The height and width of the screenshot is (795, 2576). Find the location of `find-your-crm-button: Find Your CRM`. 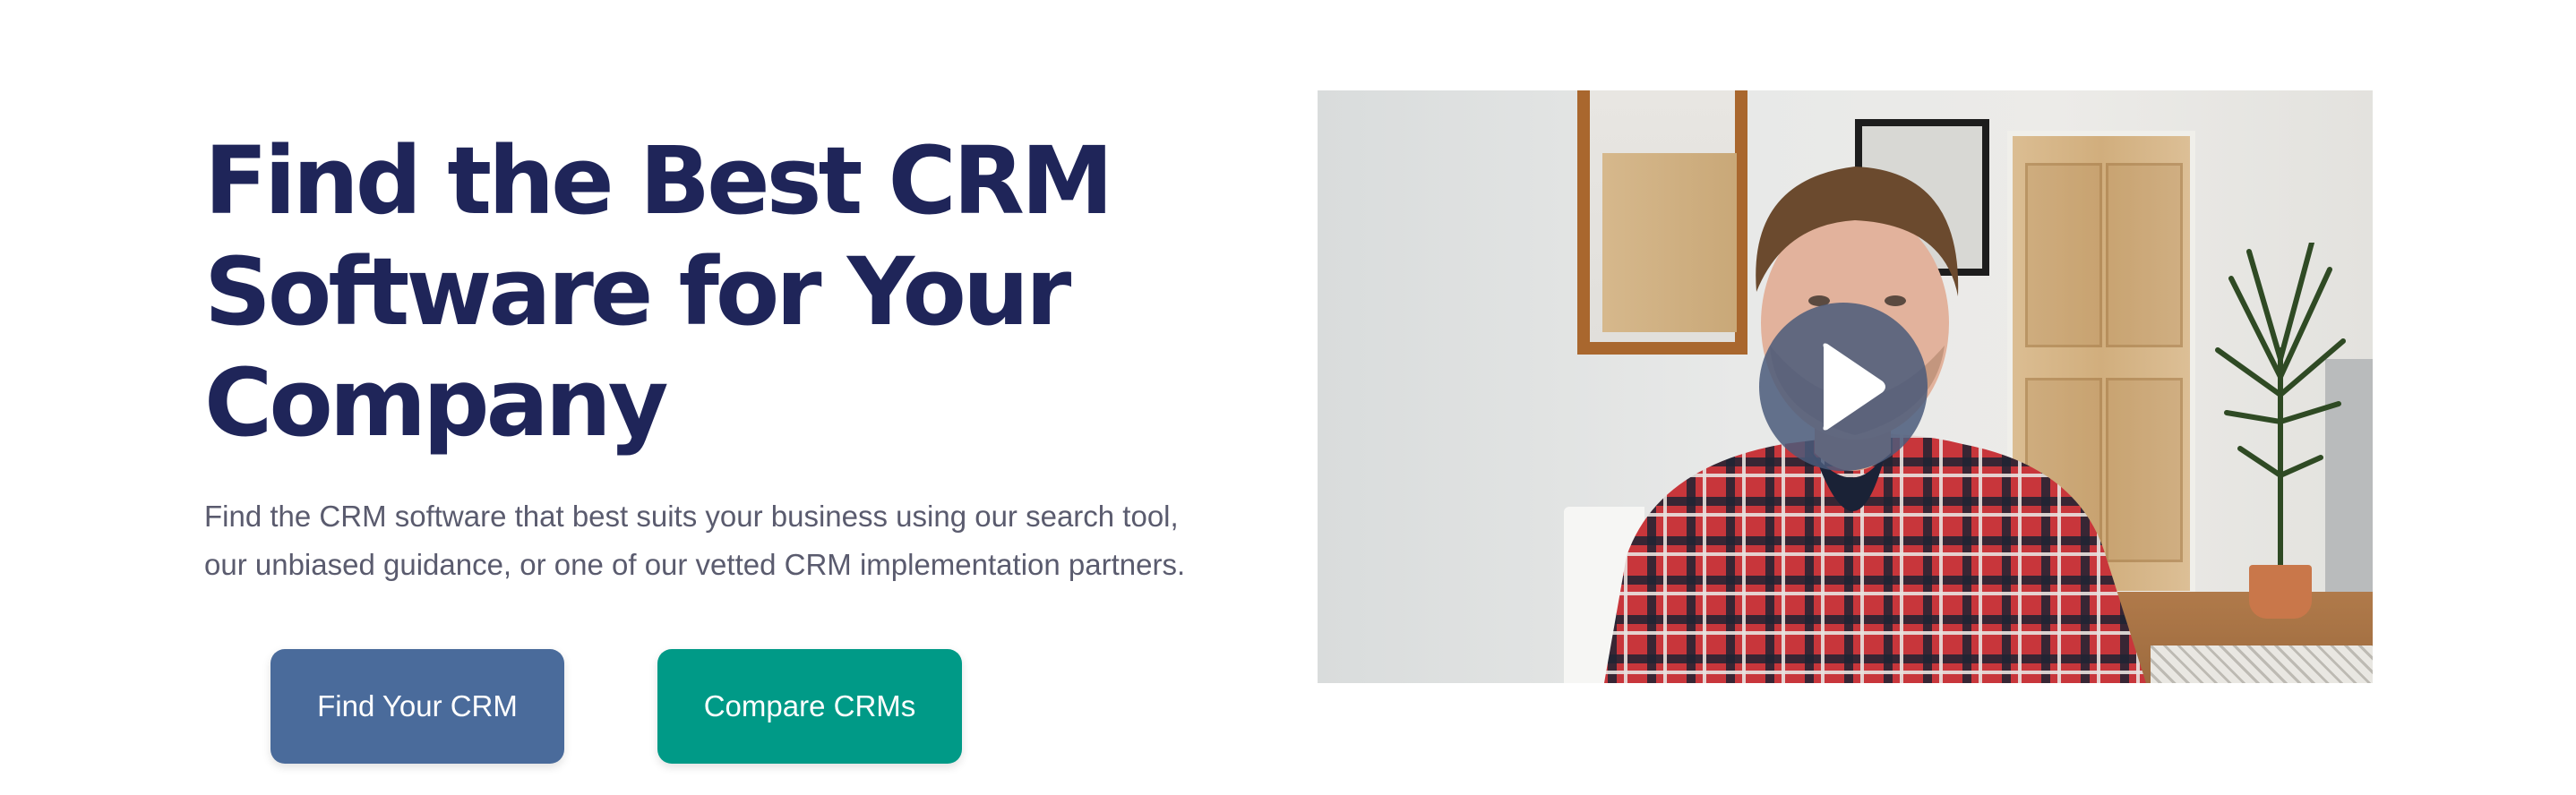

find-your-crm-button: Find Your CRM is located at coordinates (417, 706).